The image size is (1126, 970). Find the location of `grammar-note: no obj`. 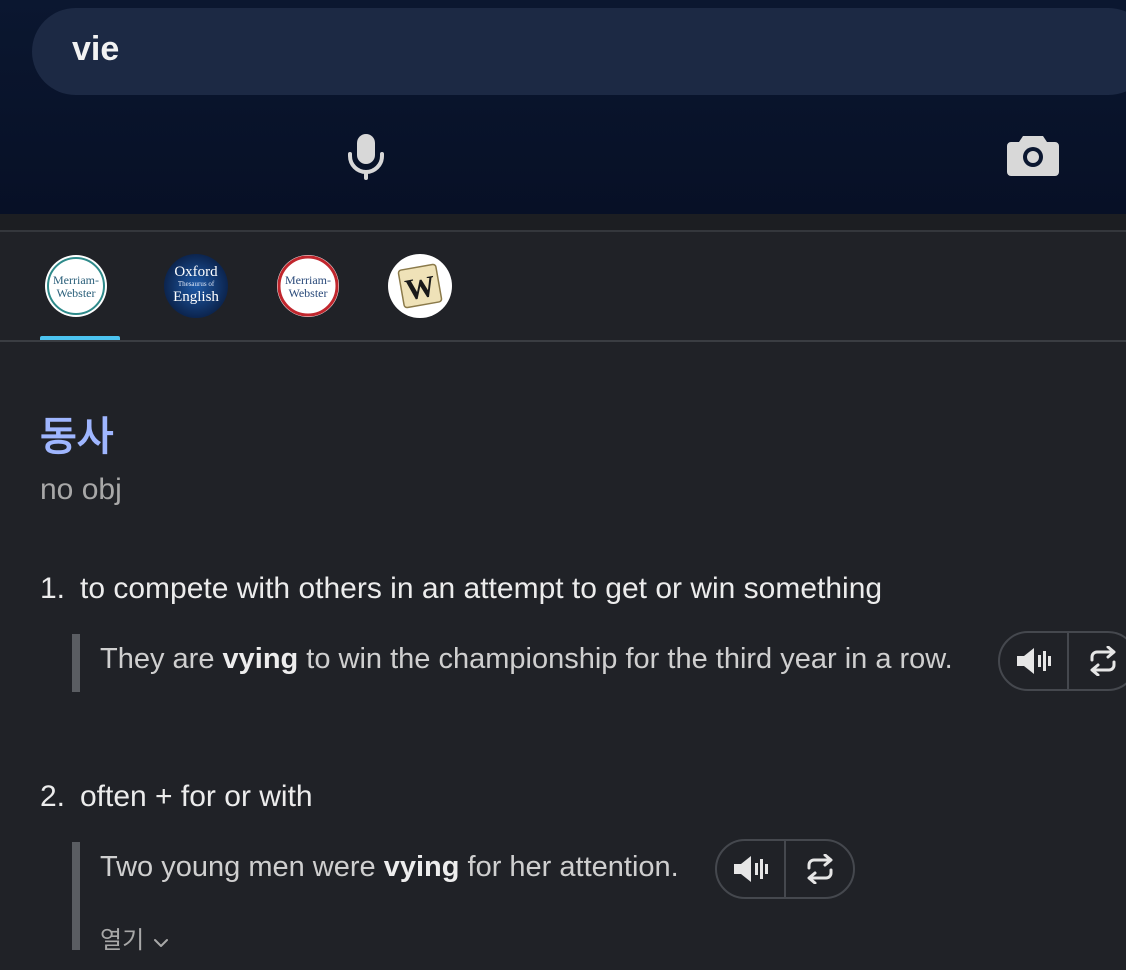

grammar-note: no obj is located at coordinates (81, 489).